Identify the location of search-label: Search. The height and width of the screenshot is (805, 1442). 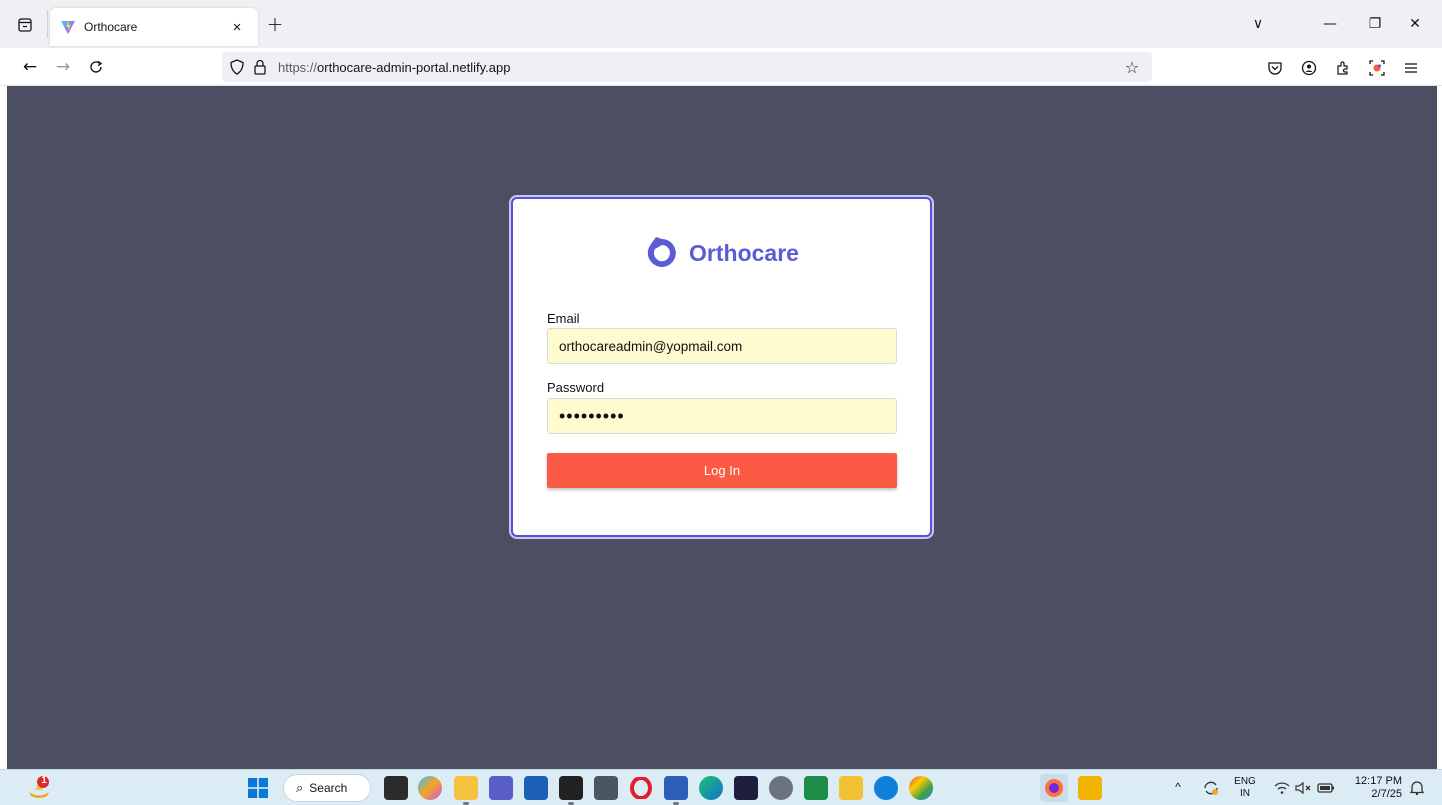
(328, 788).